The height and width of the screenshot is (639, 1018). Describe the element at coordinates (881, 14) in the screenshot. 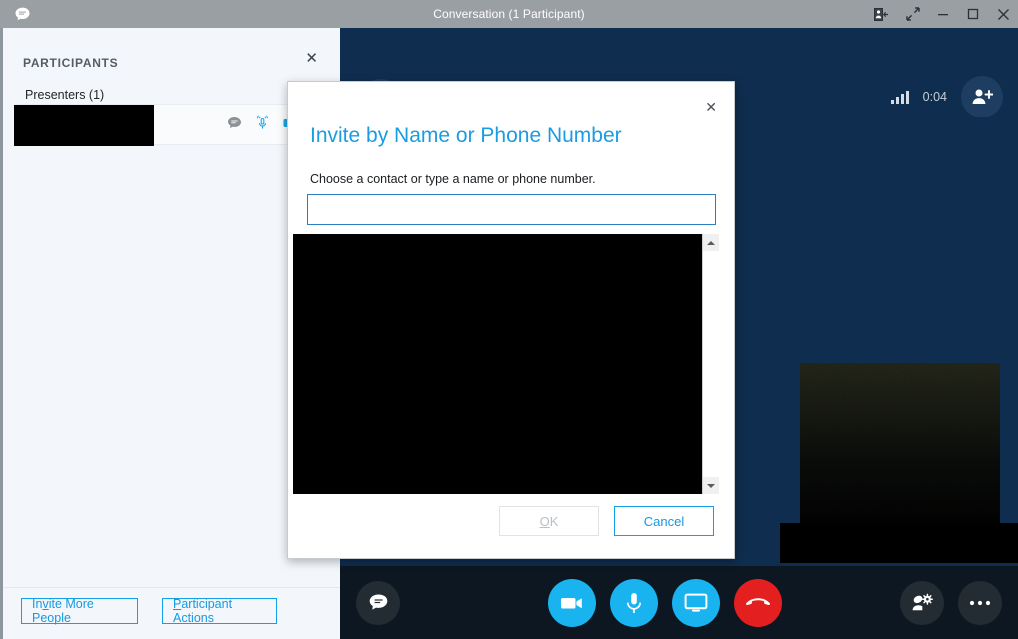

I see `dock-panel-icon` at that location.